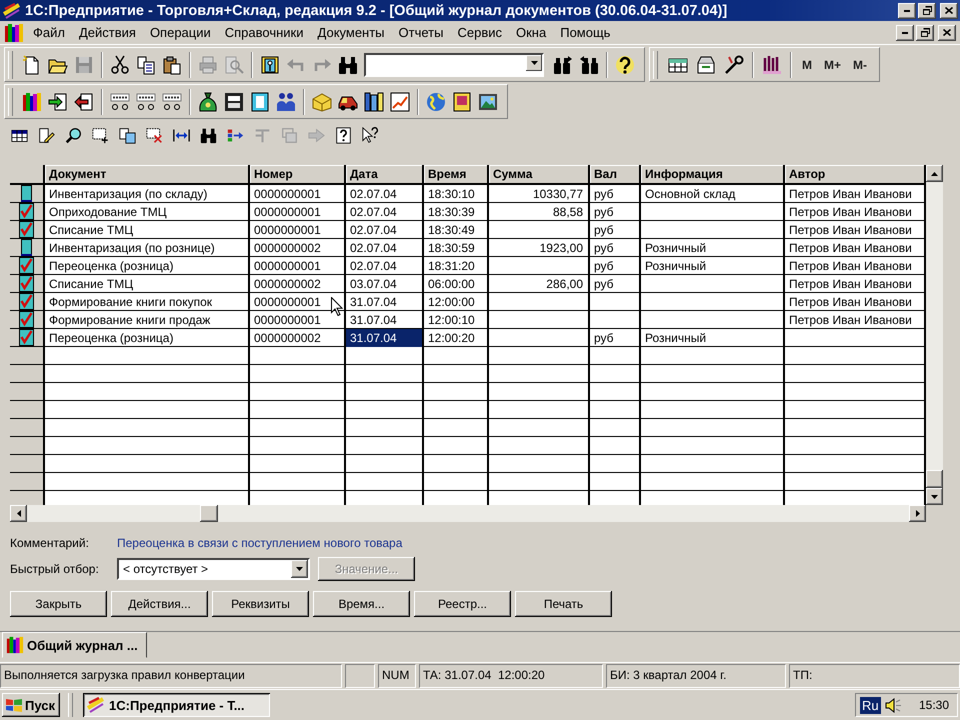 The image size is (960, 720). Describe the element at coordinates (370, 135) in the screenshot. I see `pointer-help-icon` at that location.